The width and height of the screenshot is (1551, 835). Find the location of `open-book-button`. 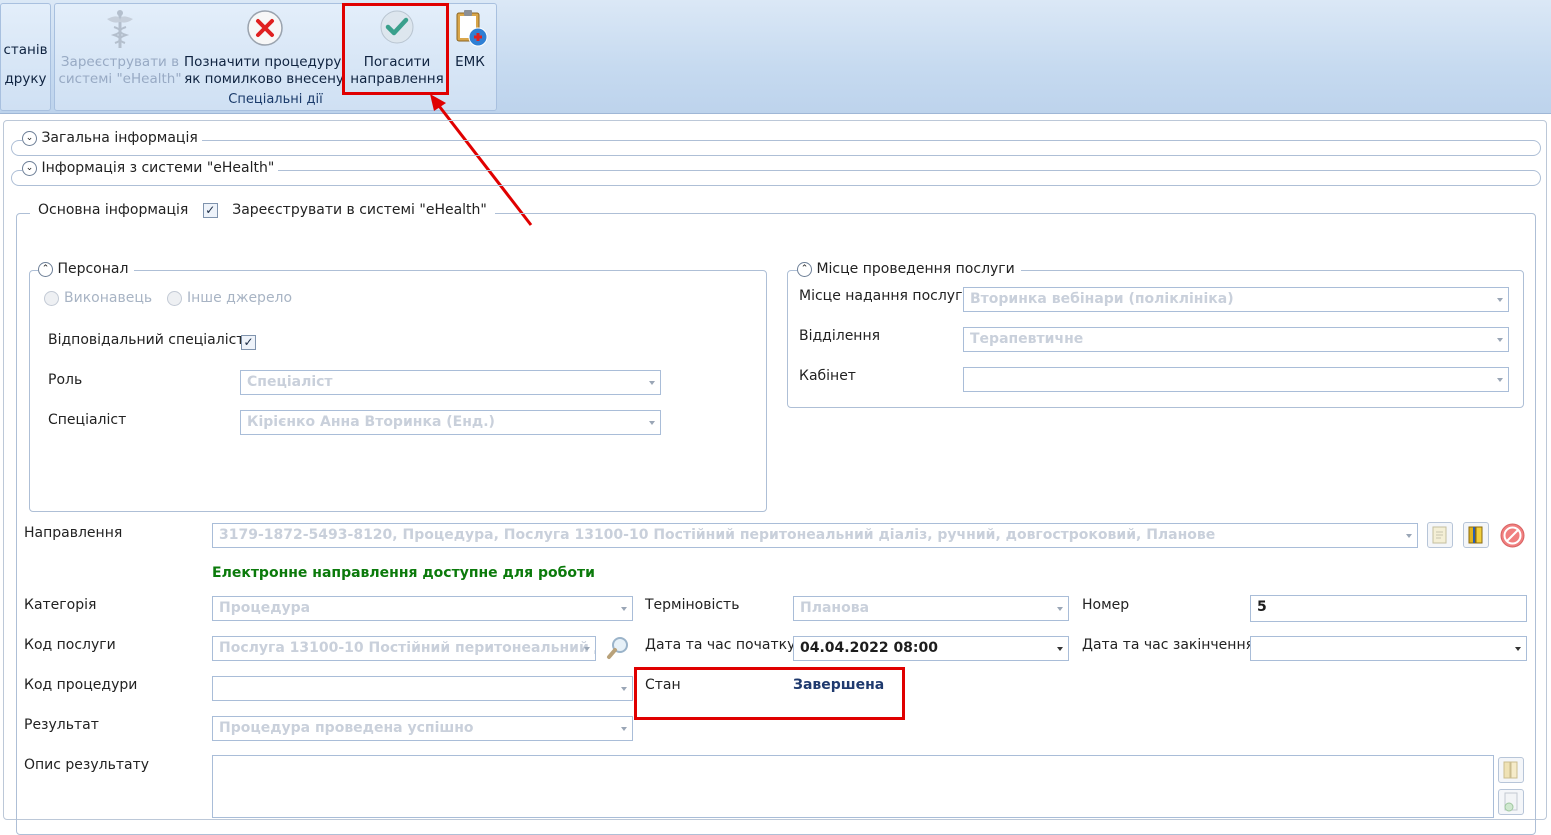

open-book-button is located at coordinates (1476, 535).